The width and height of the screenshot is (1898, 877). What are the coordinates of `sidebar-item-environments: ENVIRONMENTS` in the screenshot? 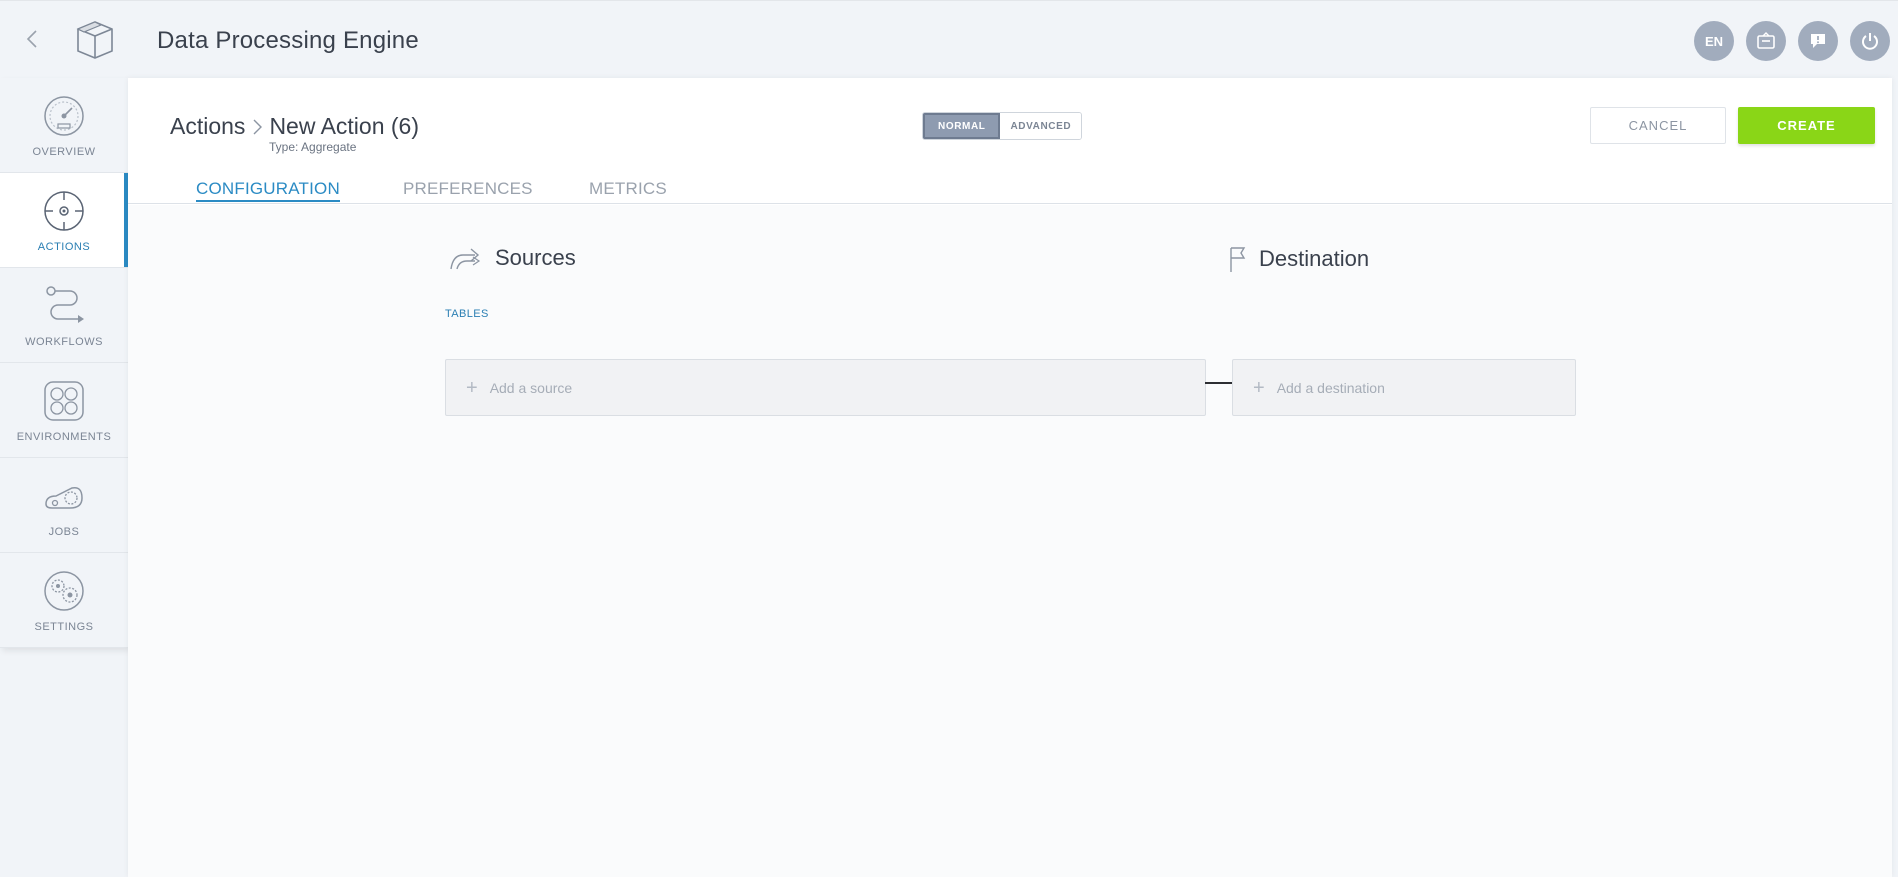 It's located at (64, 410).